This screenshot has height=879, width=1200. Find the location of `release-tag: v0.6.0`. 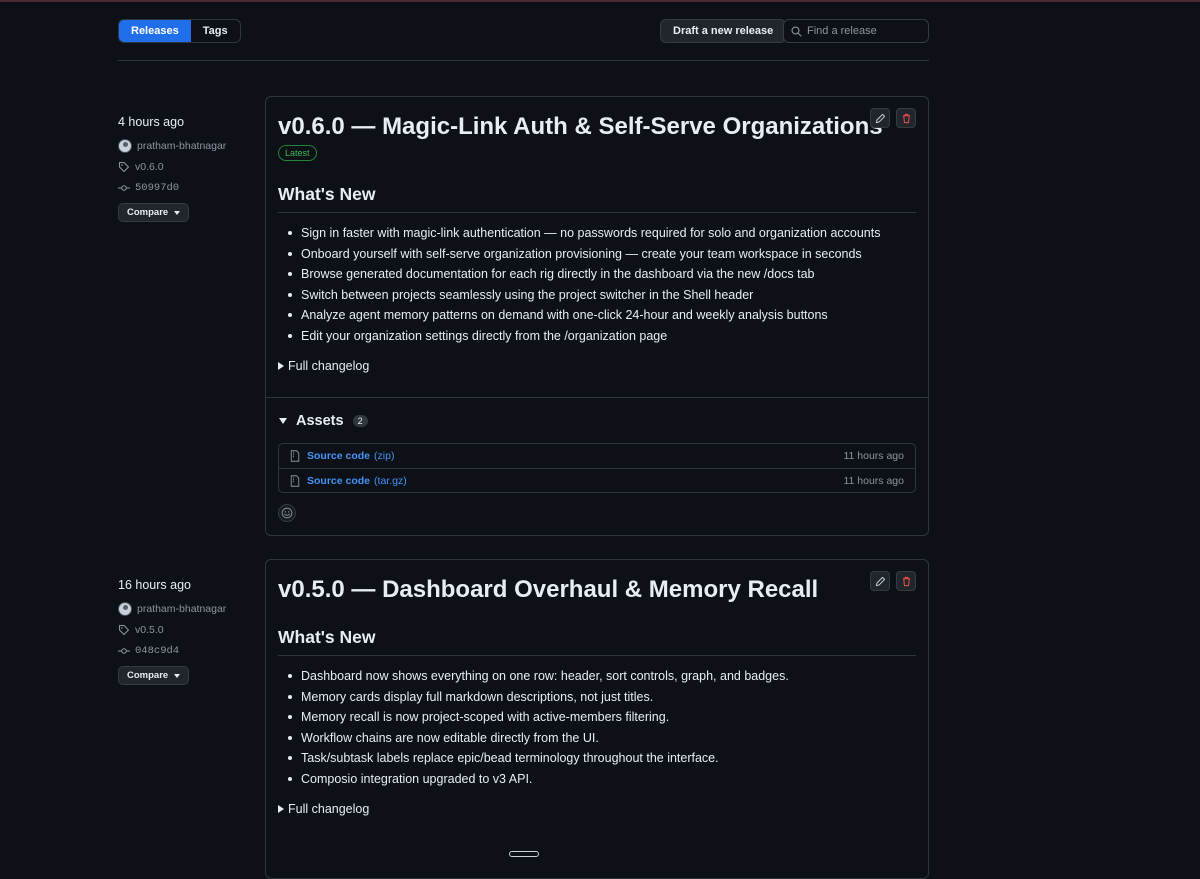

release-tag: v0.6.0 is located at coordinates (188, 166).